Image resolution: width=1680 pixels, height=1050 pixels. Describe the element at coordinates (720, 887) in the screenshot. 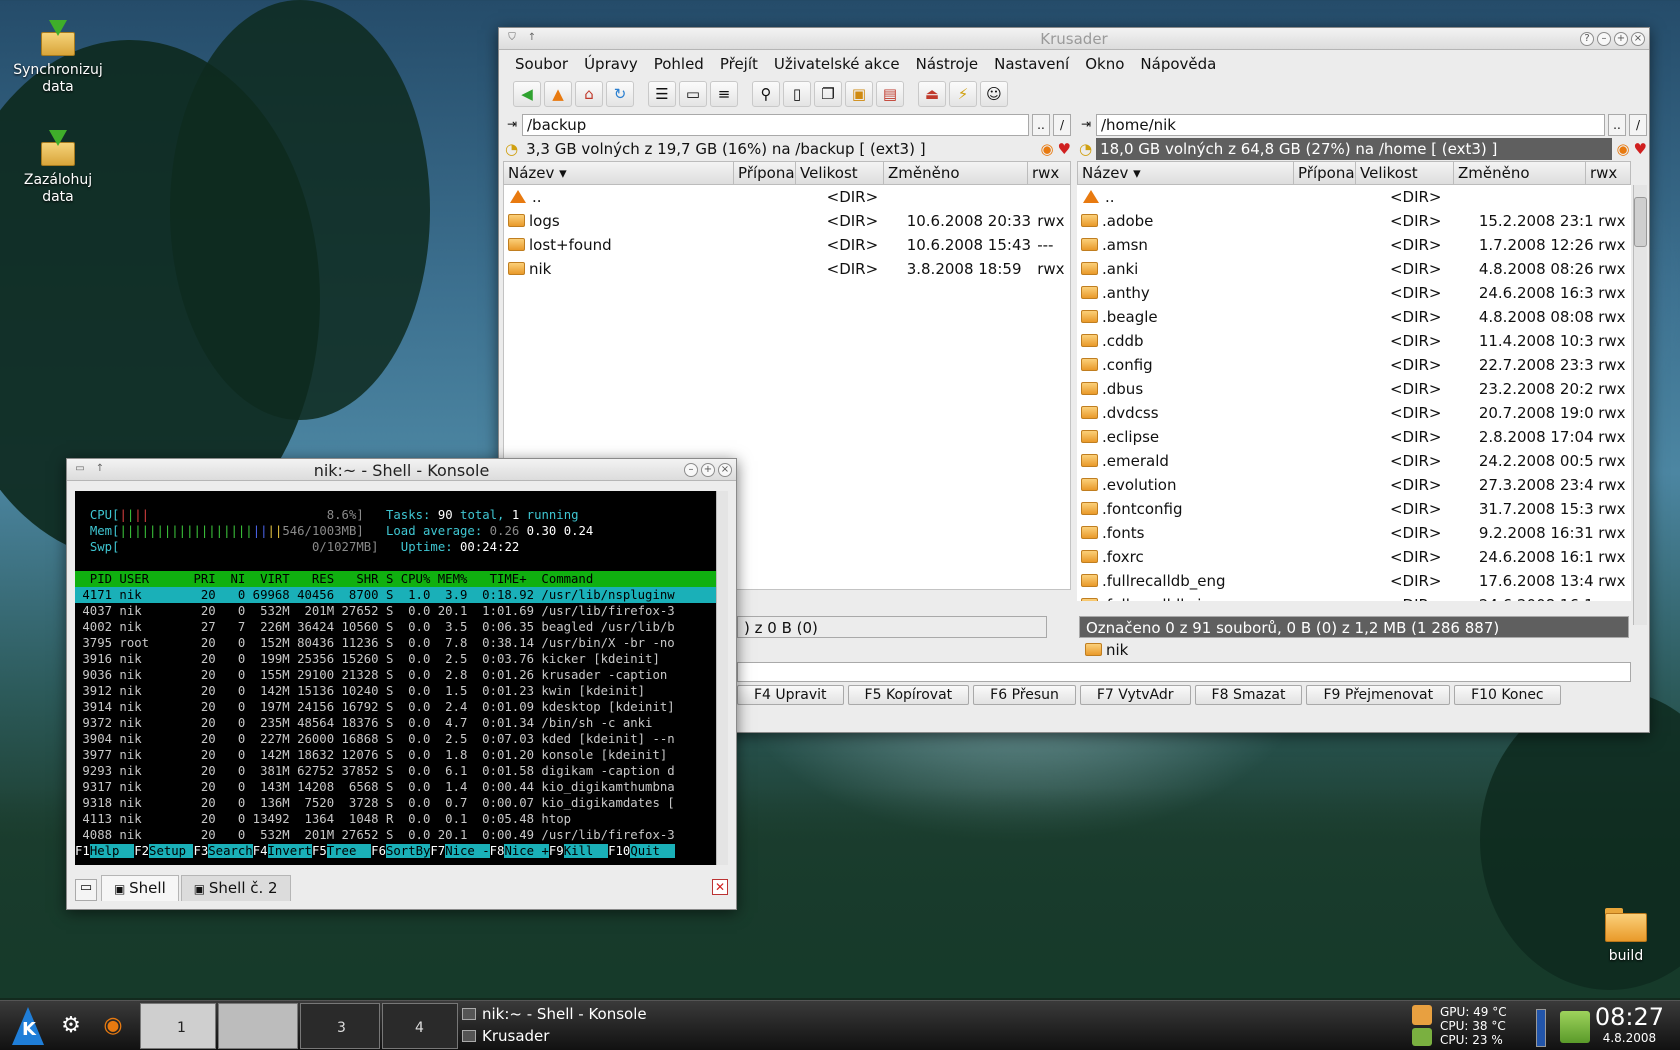

I see `close-tab-icon: ✕` at that location.